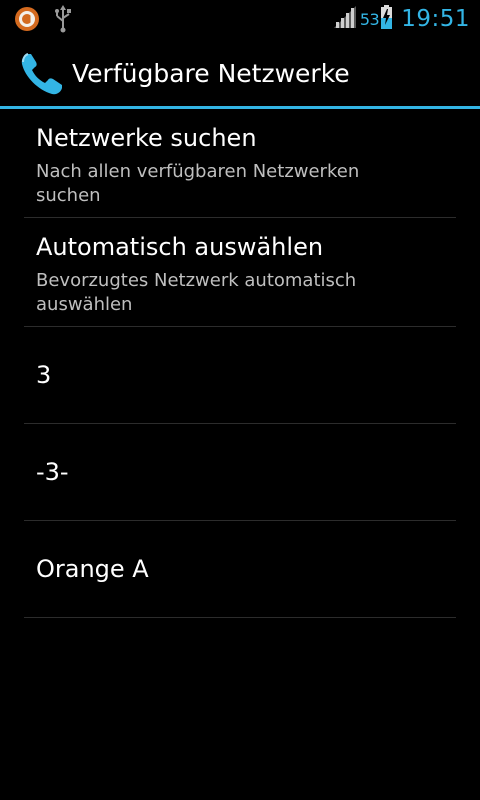 The image size is (480, 800). I want to click on search-networks-summary: Nach allen verfügbaren Netzwerken suchen, so click(198, 183).